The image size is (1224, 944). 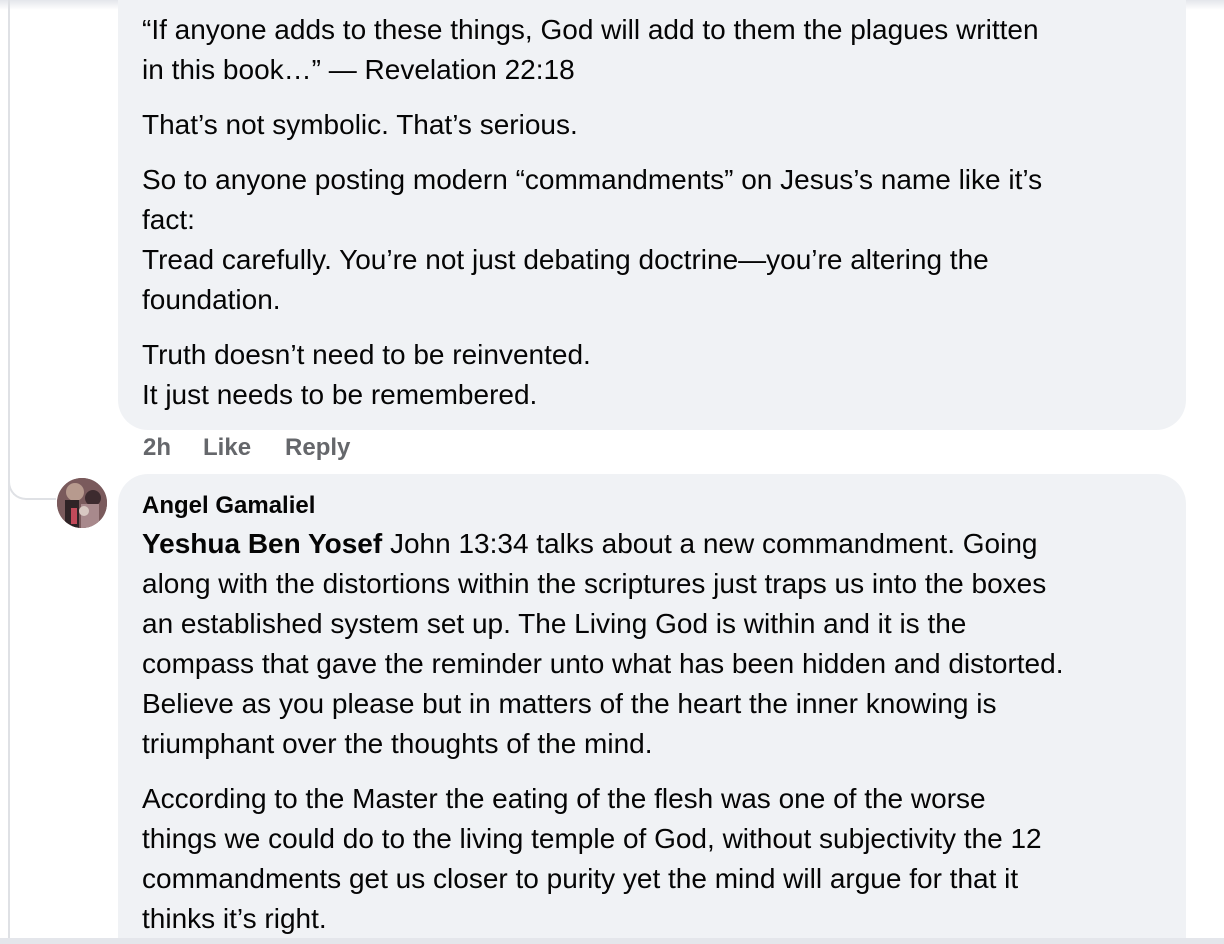 I want to click on profile-photo-icon, so click(x=82, y=503).